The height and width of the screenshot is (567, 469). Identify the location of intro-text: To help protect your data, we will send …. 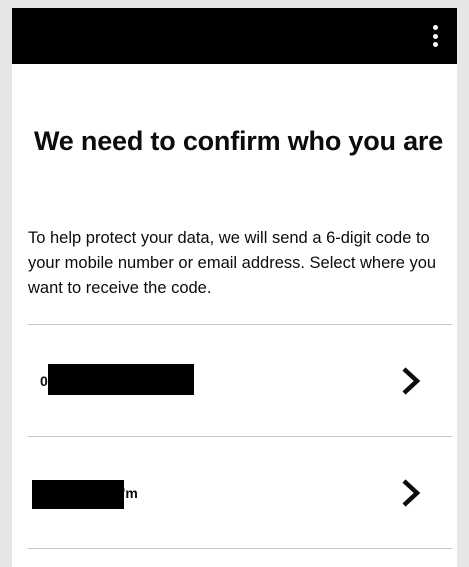
(232, 263).